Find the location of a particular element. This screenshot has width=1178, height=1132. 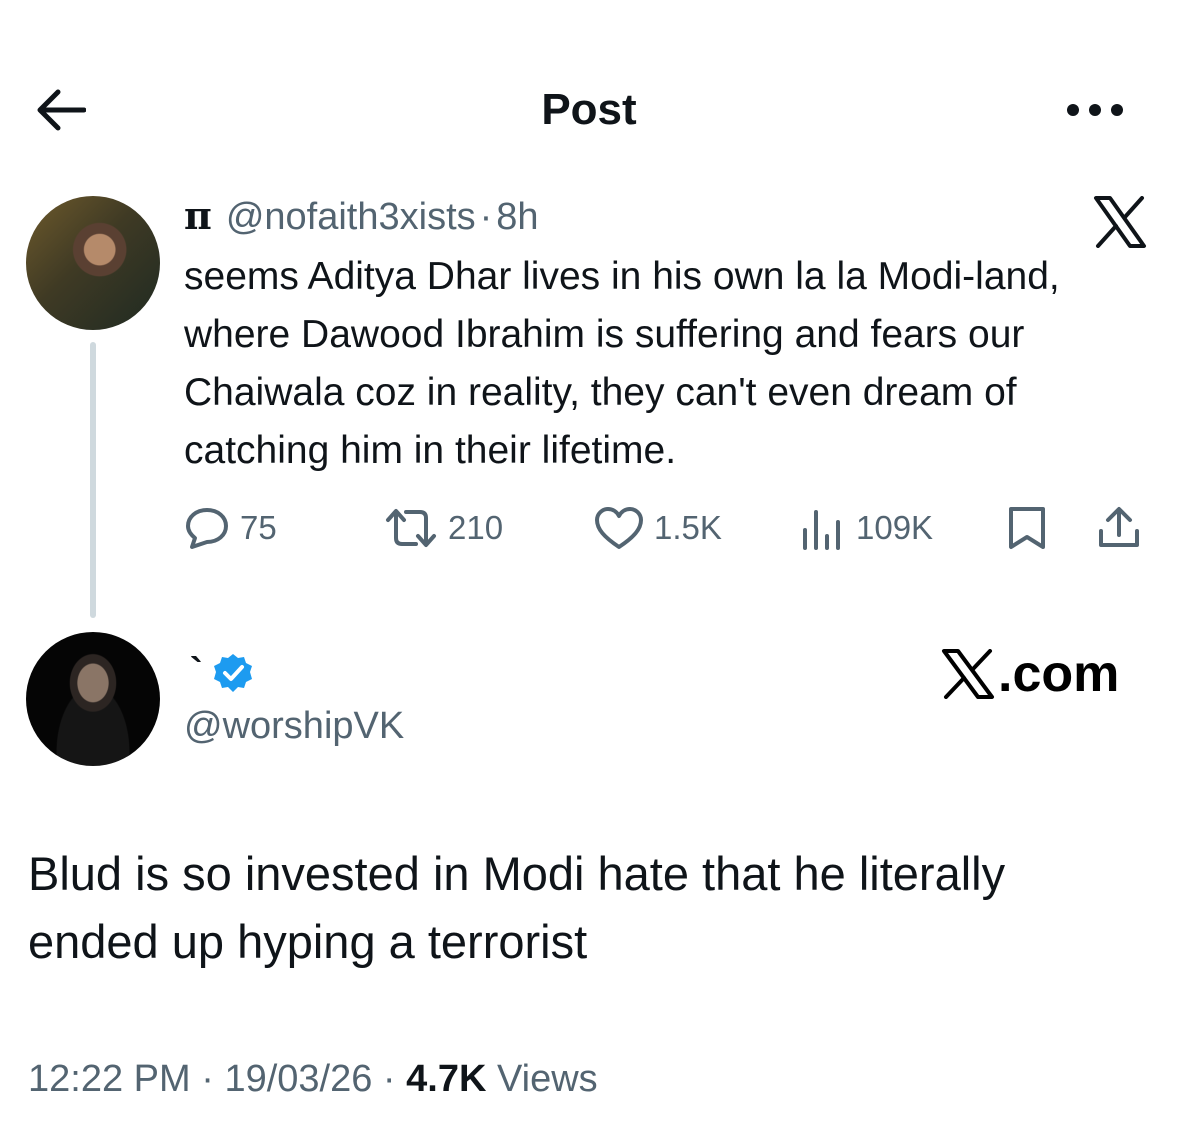

arrow-left-icon is located at coordinates (61, 110).